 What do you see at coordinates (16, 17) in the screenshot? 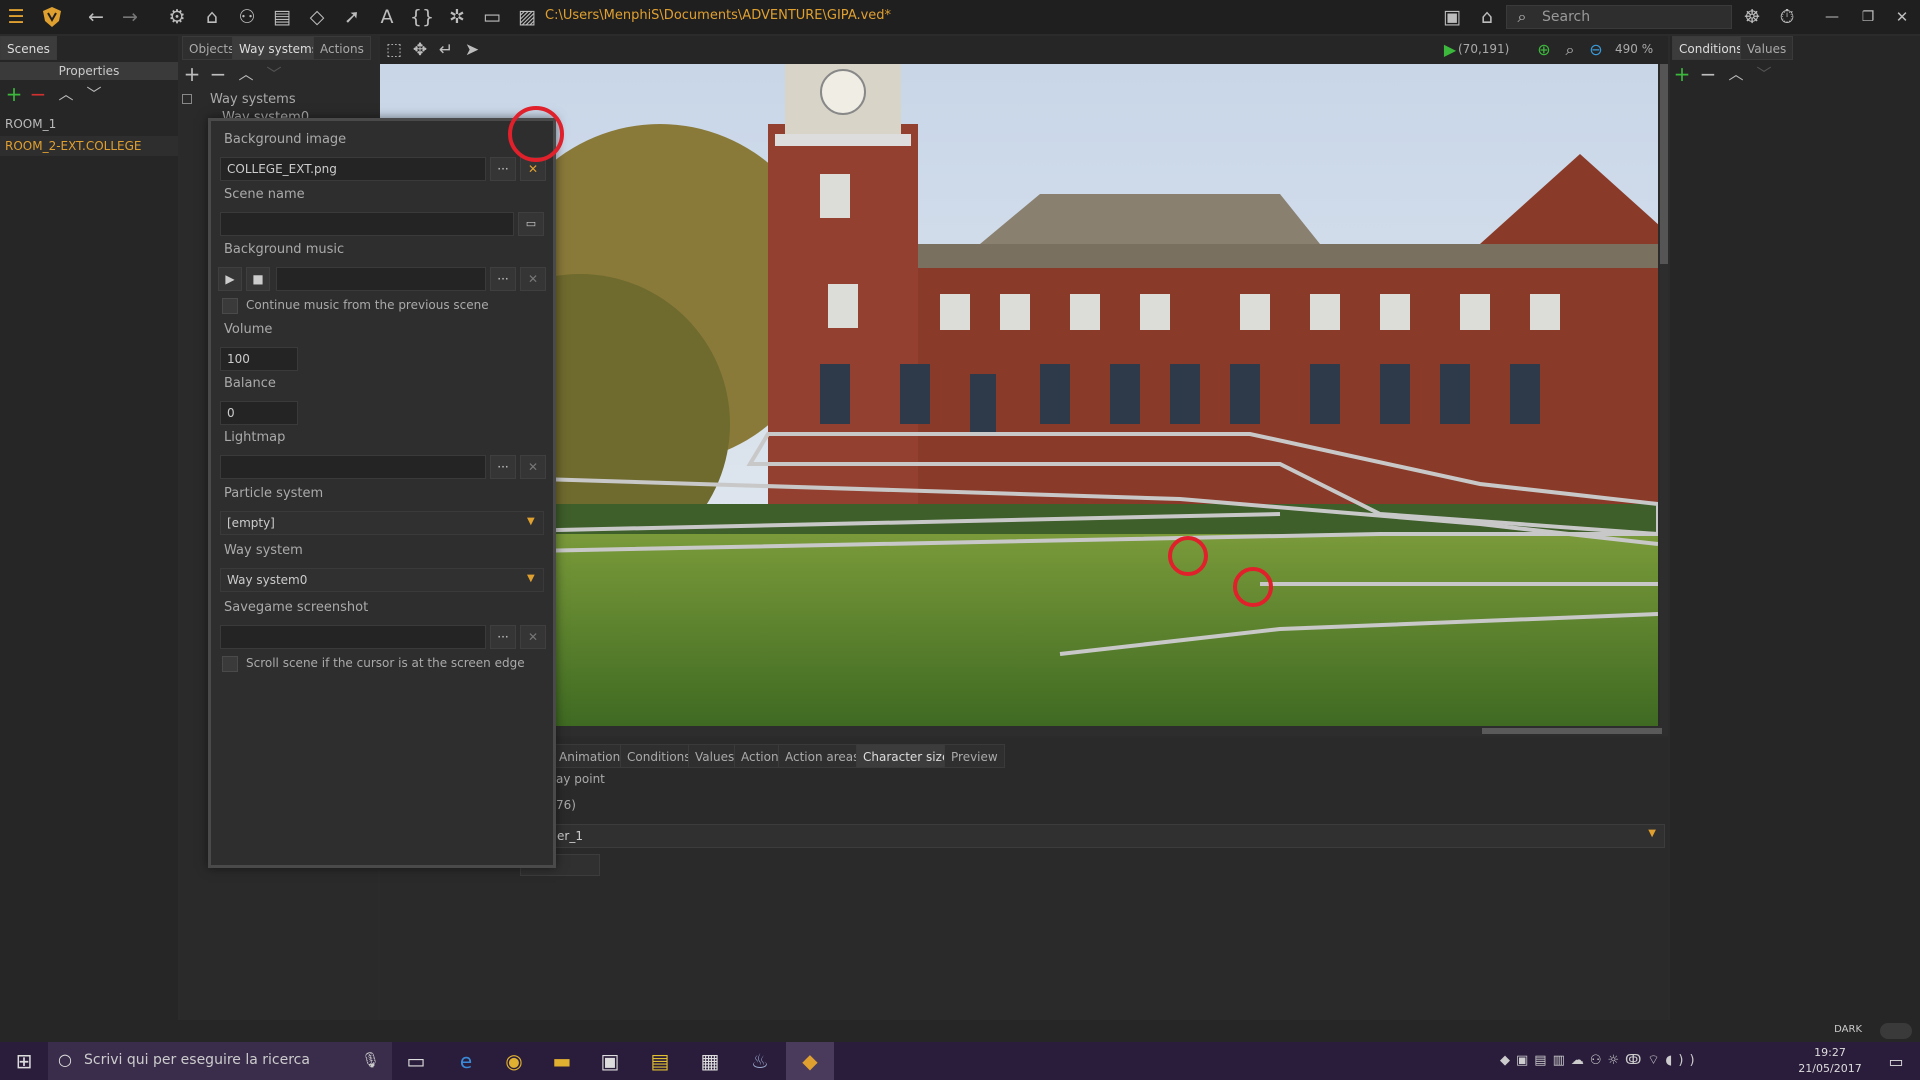
I see `menu-icon: ☰` at bounding box center [16, 17].